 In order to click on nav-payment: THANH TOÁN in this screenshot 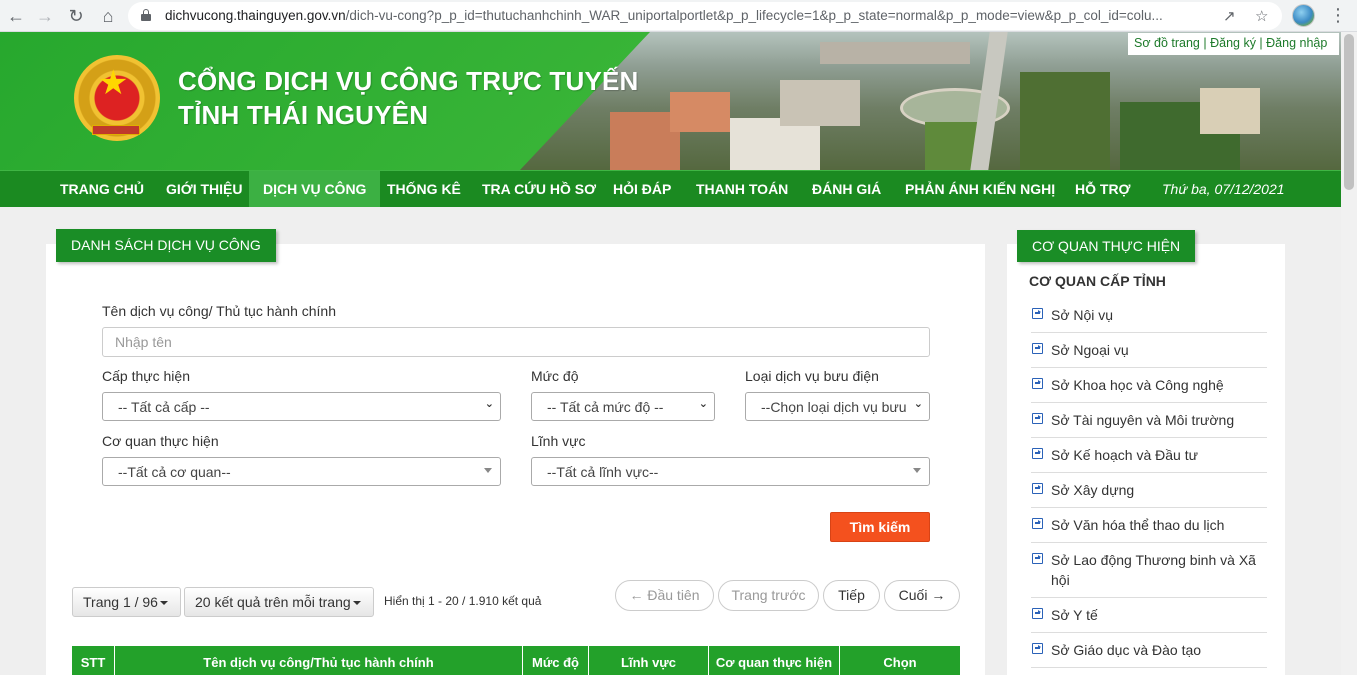, I will do `click(742, 189)`.